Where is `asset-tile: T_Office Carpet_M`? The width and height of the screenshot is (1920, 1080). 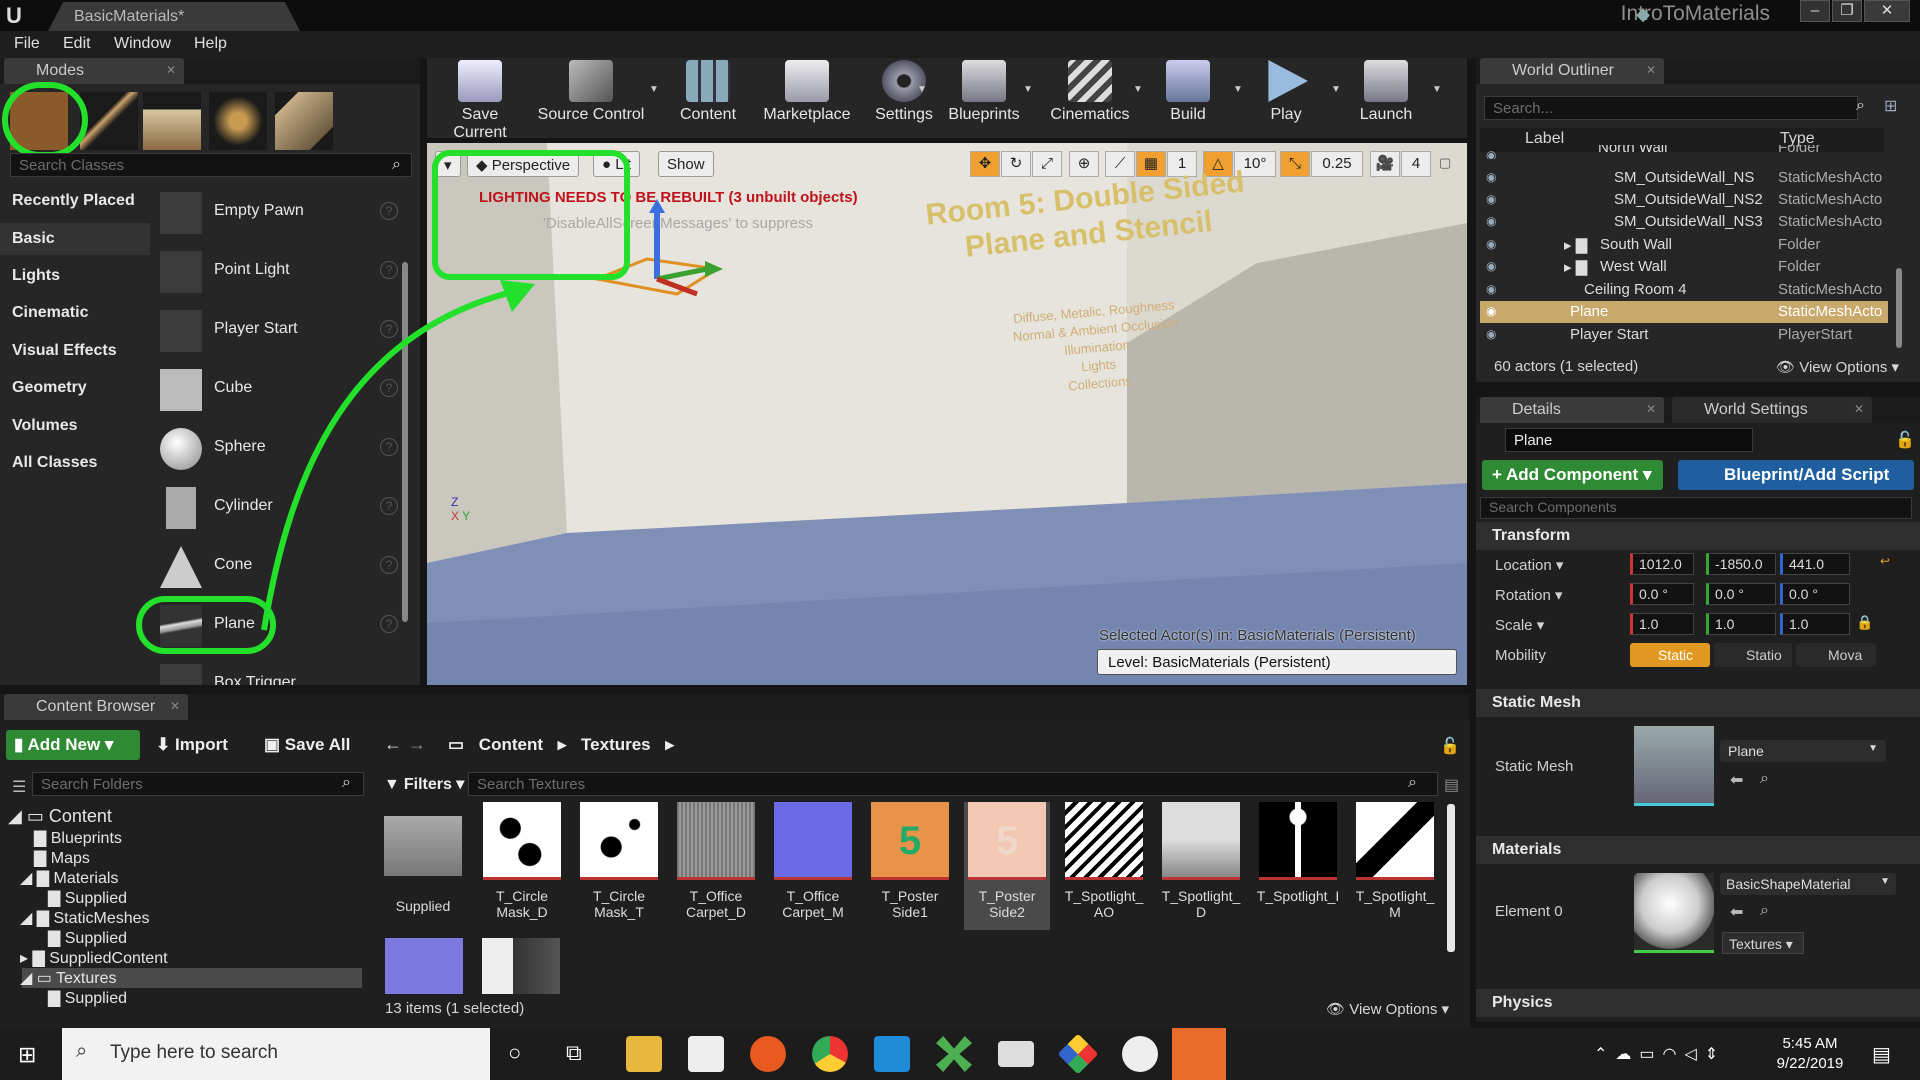
asset-tile: T_Office Carpet_M is located at coordinates (813, 866).